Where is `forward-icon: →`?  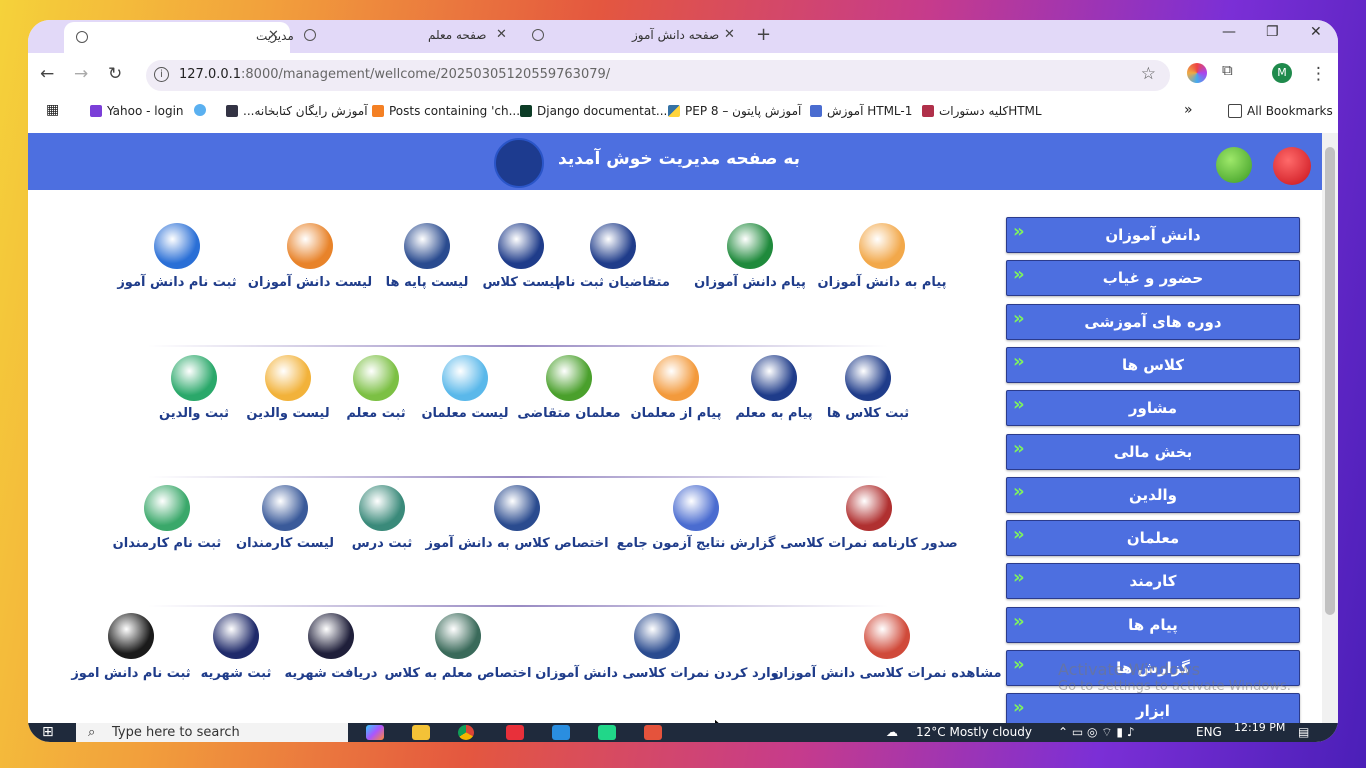
forward-icon: → is located at coordinates (81, 74).